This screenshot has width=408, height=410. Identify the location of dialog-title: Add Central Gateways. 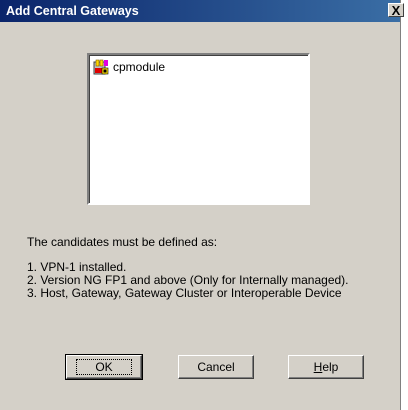
(72, 11).